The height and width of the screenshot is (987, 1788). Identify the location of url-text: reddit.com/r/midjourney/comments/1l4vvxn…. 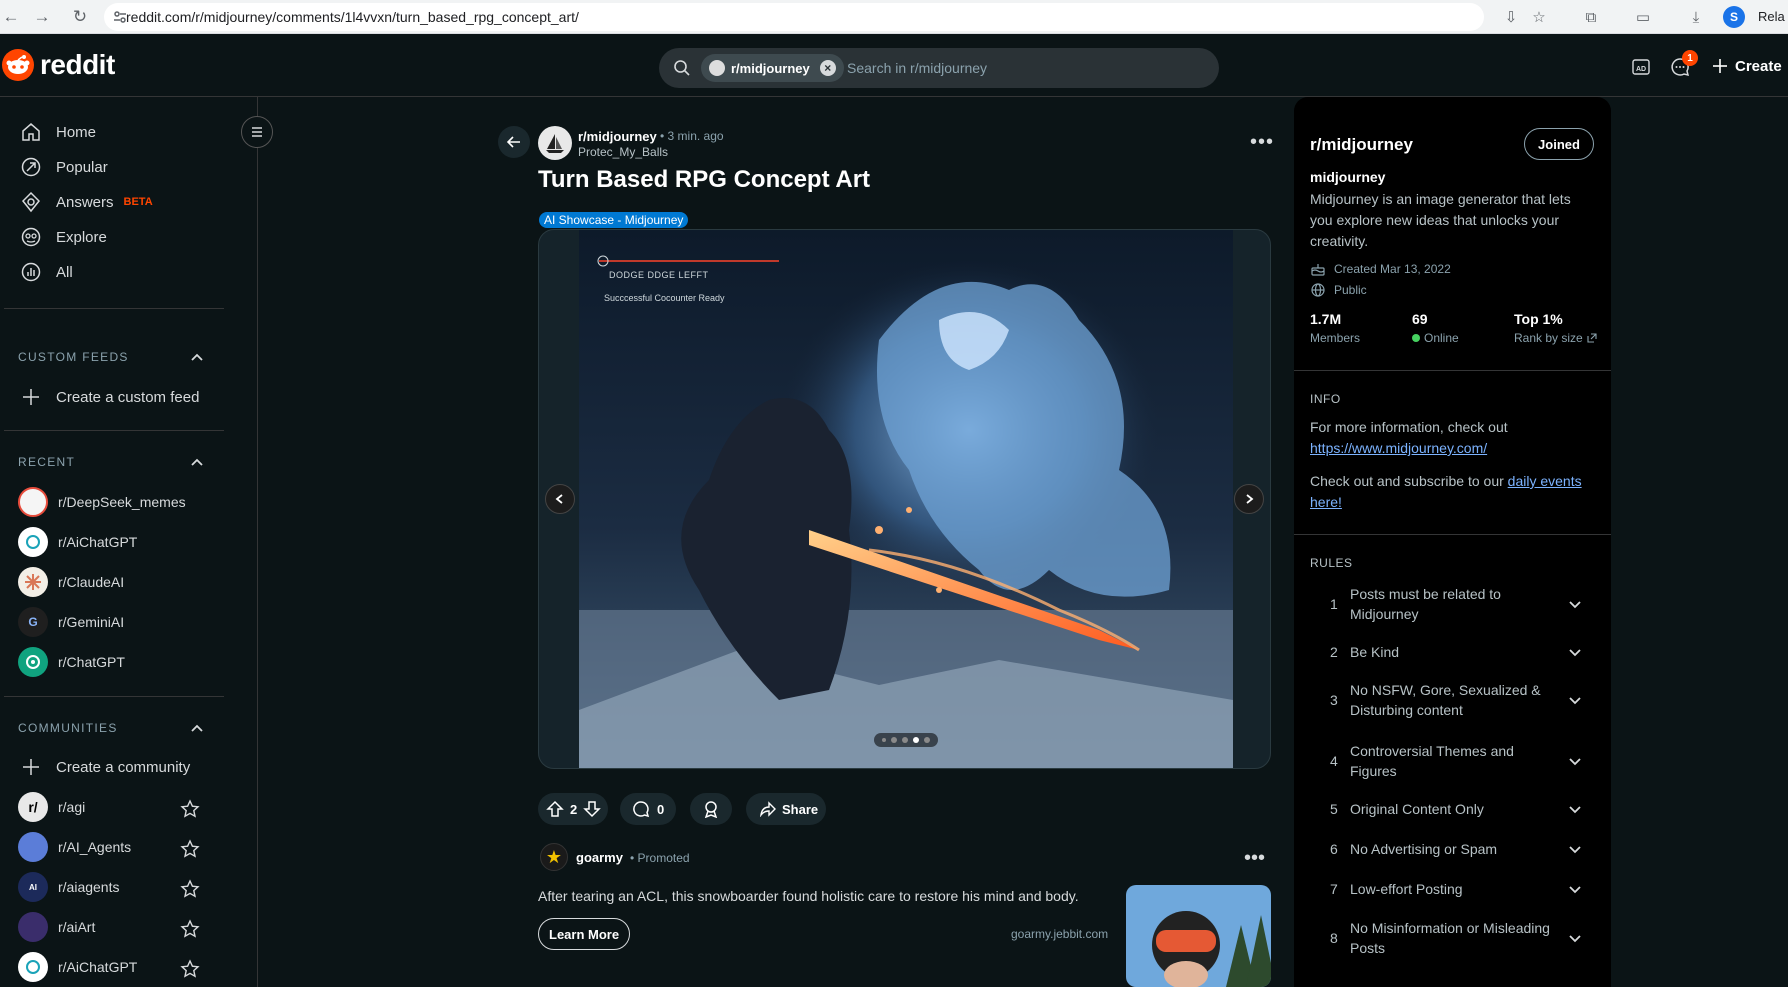
(352, 17).